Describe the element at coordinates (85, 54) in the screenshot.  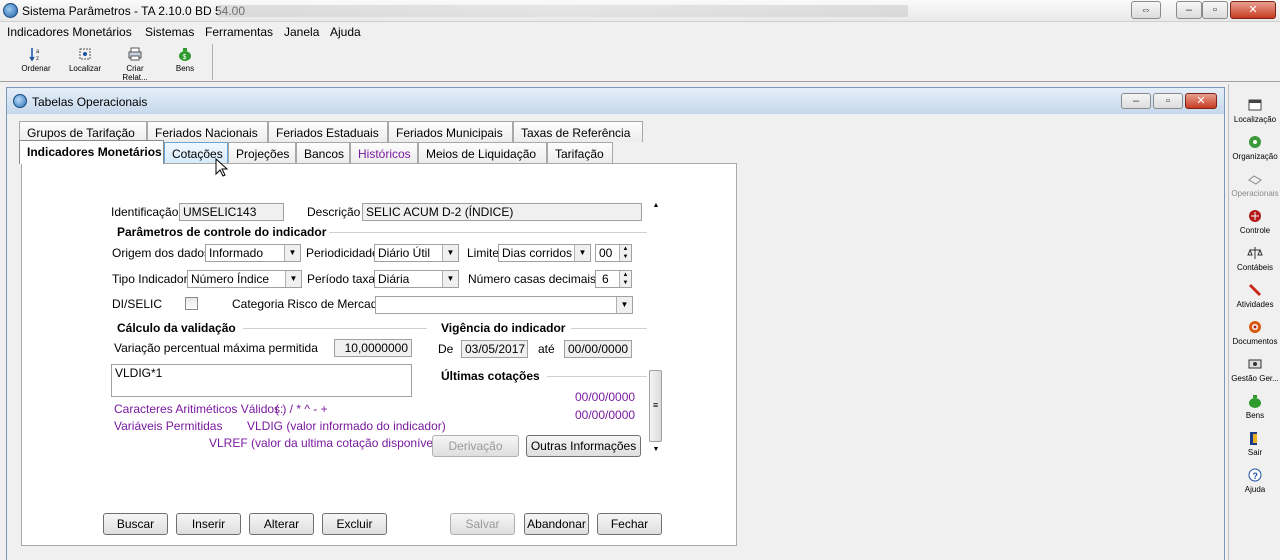
I see `locate-icon` at that location.